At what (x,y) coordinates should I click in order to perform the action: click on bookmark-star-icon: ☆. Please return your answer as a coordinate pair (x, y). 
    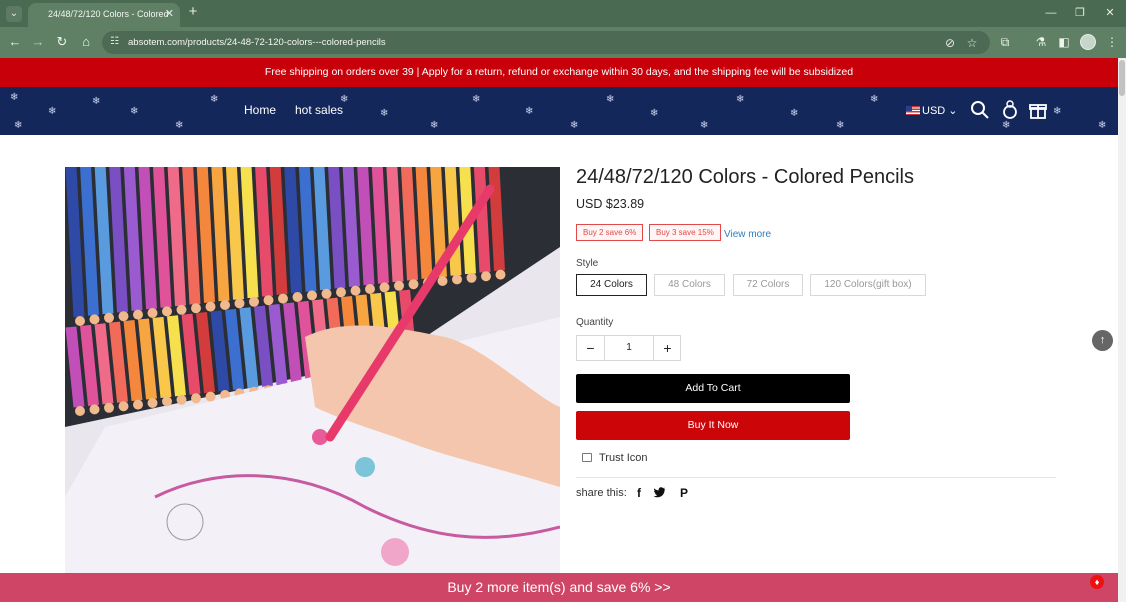
    Looking at the image, I should click on (972, 43).